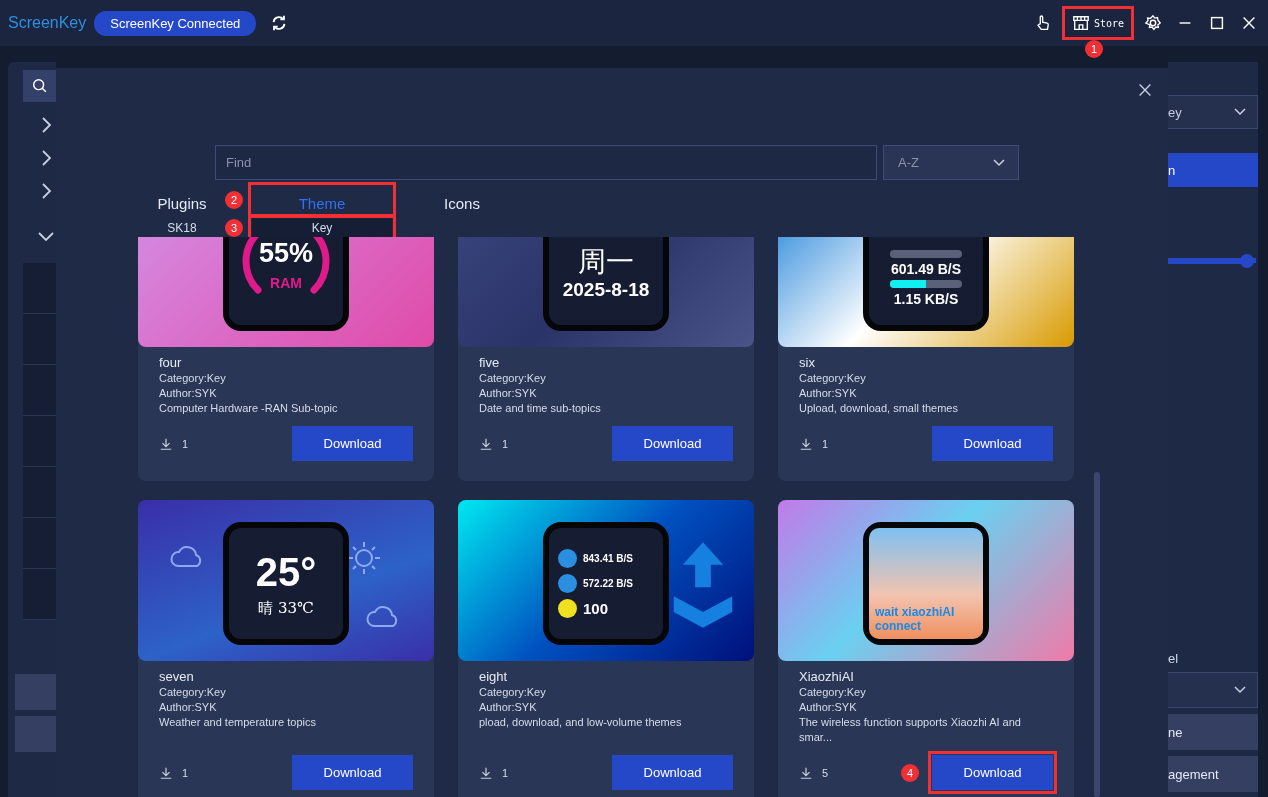 This screenshot has width=1268, height=797. Describe the element at coordinates (47, 23) in the screenshot. I see `app-logo-text: ScreenKey` at that location.